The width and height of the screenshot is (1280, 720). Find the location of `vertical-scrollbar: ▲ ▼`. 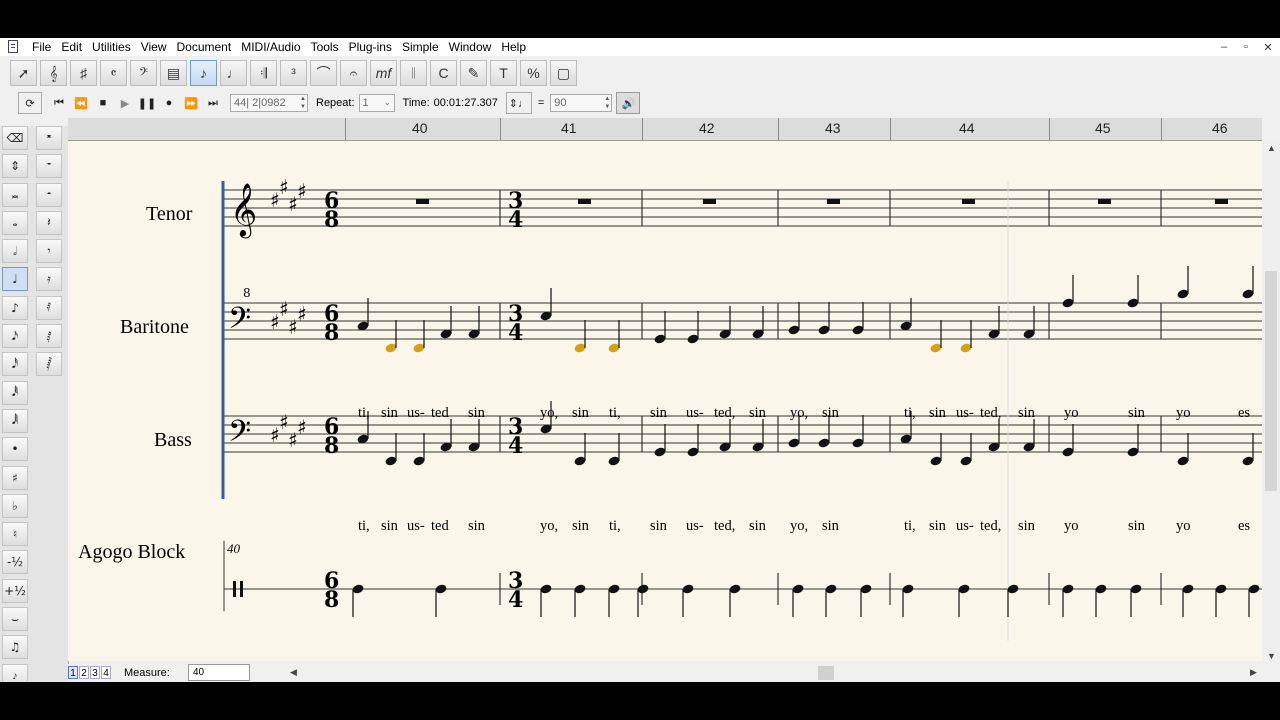

vertical-scrollbar: ▲ ▼ is located at coordinates (1271, 403).